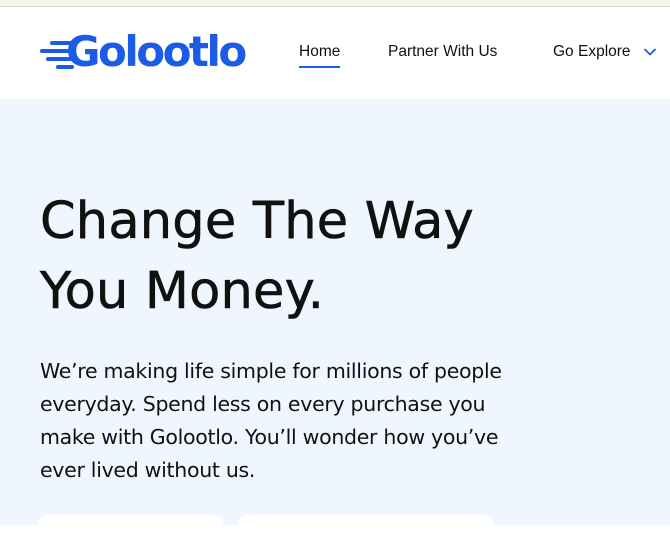 This screenshot has height=535, width=670. What do you see at coordinates (182, 292) in the screenshot?
I see `hero-title-line-2: You Money.` at bounding box center [182, 292].